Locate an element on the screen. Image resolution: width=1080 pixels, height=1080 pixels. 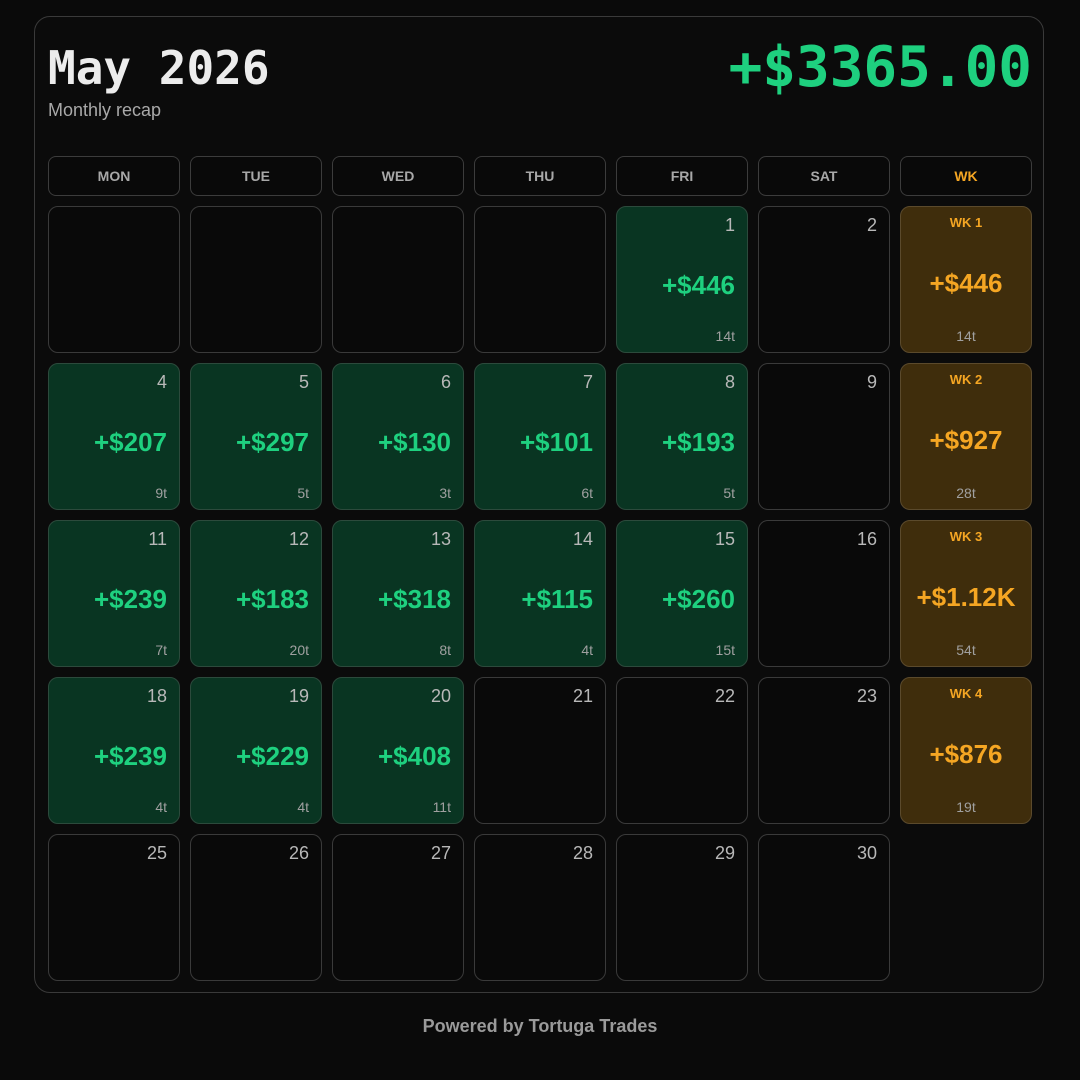
day-cell: 7 +$101 6t is located at coordinates (540, 436).